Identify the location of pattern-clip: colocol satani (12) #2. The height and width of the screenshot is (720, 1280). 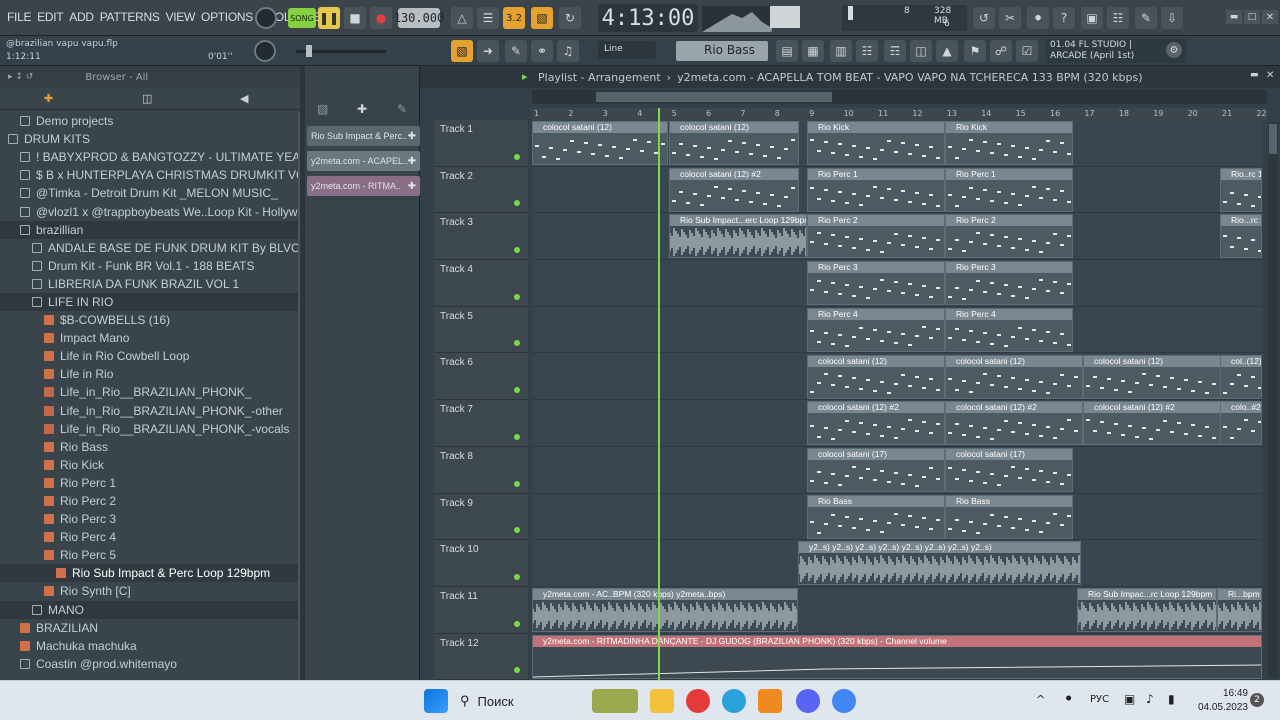
(1014, 423).